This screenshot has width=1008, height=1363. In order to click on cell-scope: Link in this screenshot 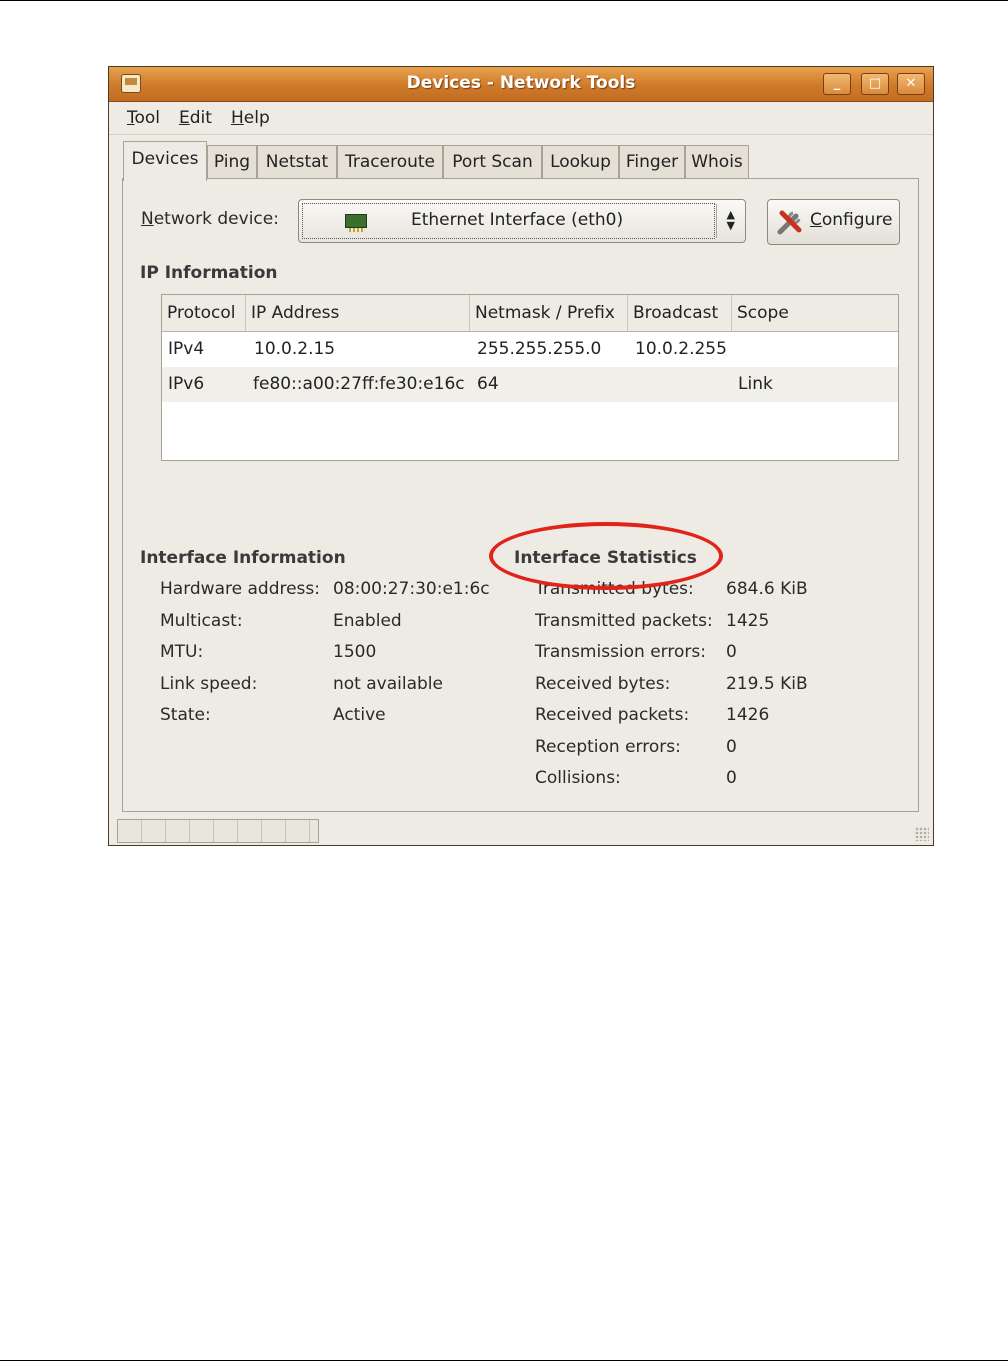, I will do `click(755, 384)`.